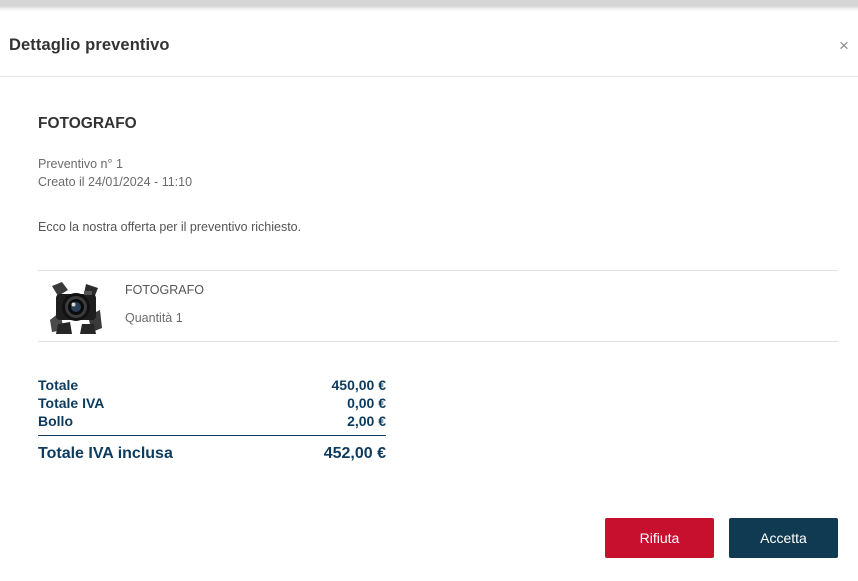 This screenshot has height=581, width=858. Describe the element at coordinates (359, 385) in the screenshot. I see `total-value: 450,00 €` at that location.